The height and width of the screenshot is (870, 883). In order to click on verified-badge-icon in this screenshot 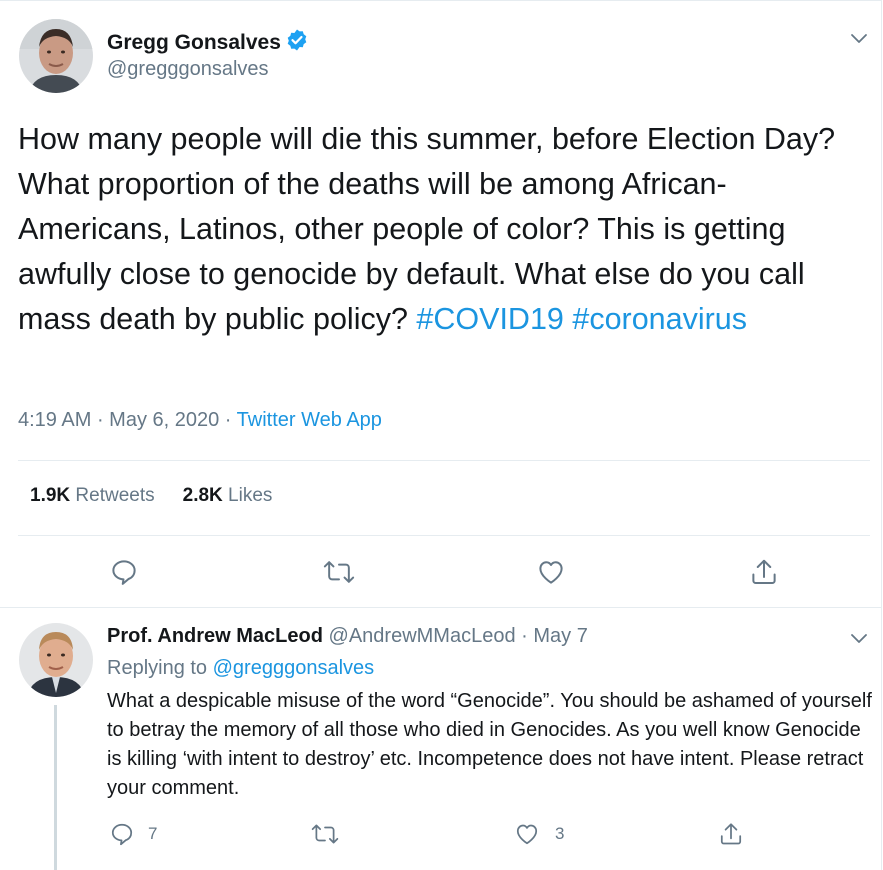, I will do `click(297, 43)`.